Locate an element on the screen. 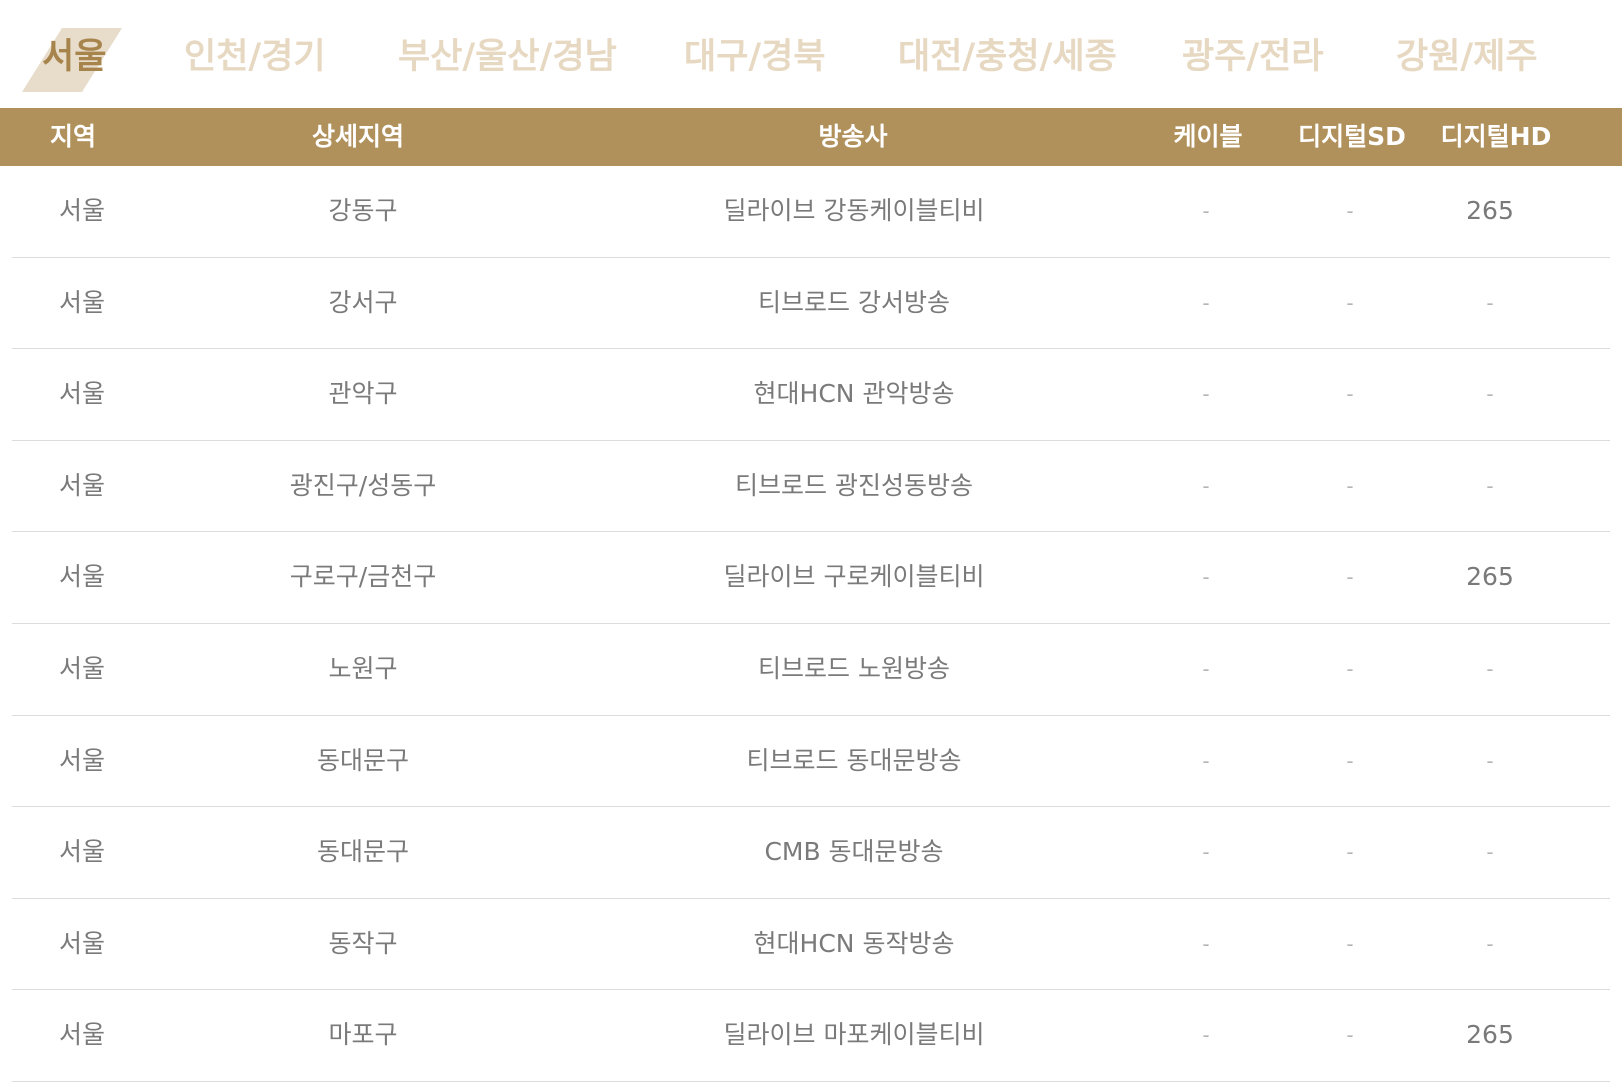  table-header: 지역 상세지역 방송사 케이블 디지털SD 디지털HD is located at coordinates (811, 137).